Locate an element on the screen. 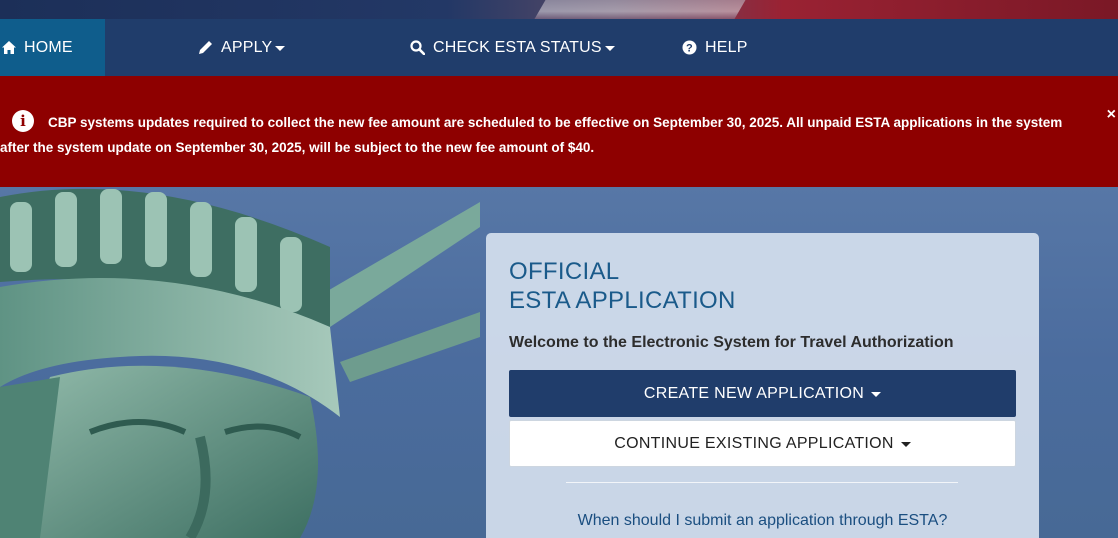  nav-help: ? HELP is located at coordinates (715, 47).